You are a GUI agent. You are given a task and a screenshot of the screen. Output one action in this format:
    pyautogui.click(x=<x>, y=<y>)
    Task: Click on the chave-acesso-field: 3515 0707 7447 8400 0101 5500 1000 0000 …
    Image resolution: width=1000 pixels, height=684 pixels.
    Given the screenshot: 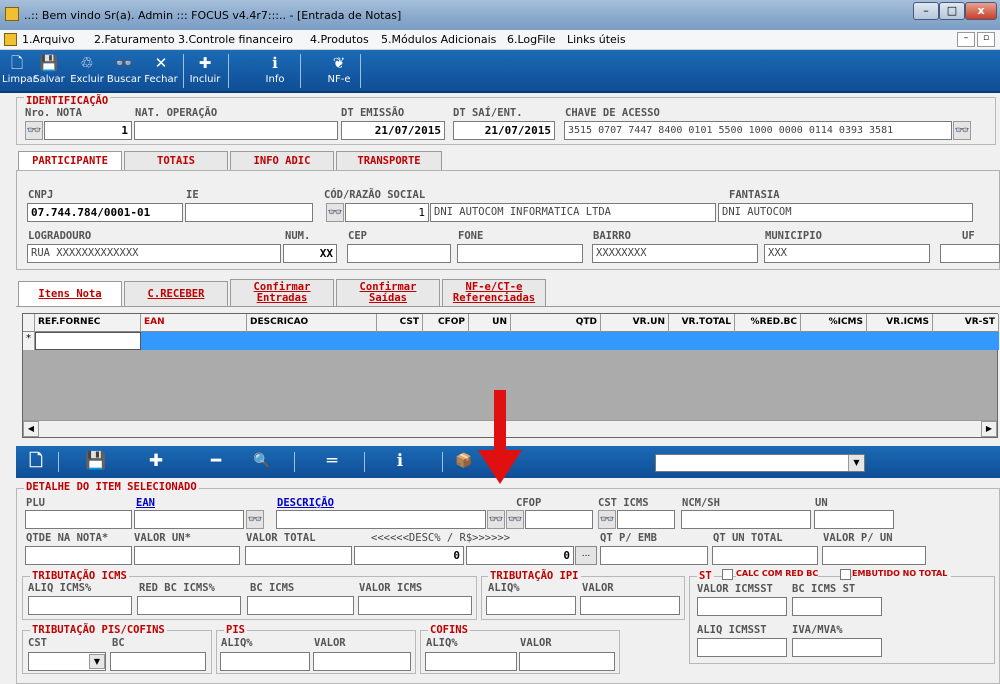 What is the action you would take?
    pyautogui.click(x=758, y=130)
    